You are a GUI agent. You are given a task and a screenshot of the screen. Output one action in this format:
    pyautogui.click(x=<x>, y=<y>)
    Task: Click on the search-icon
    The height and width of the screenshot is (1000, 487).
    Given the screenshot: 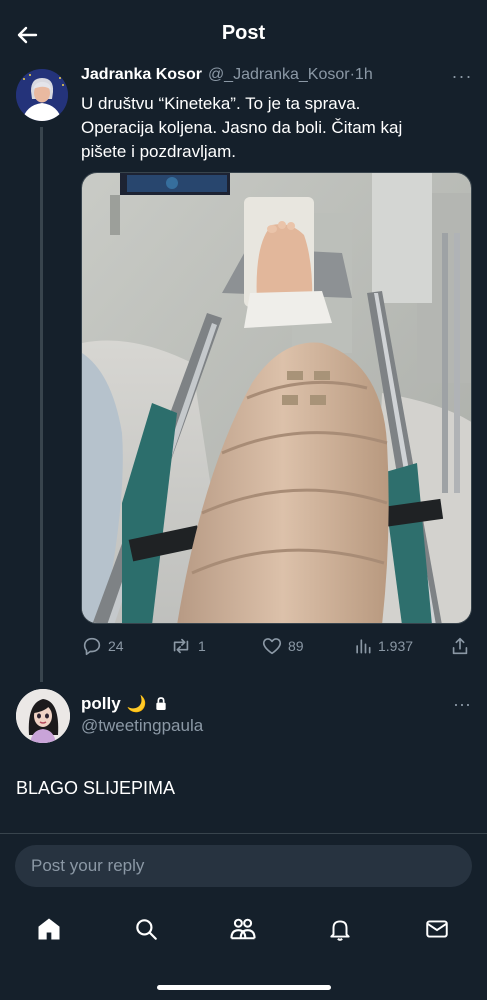 What is the action you would take?
    pyautogui.click(x=146, y=929)
    